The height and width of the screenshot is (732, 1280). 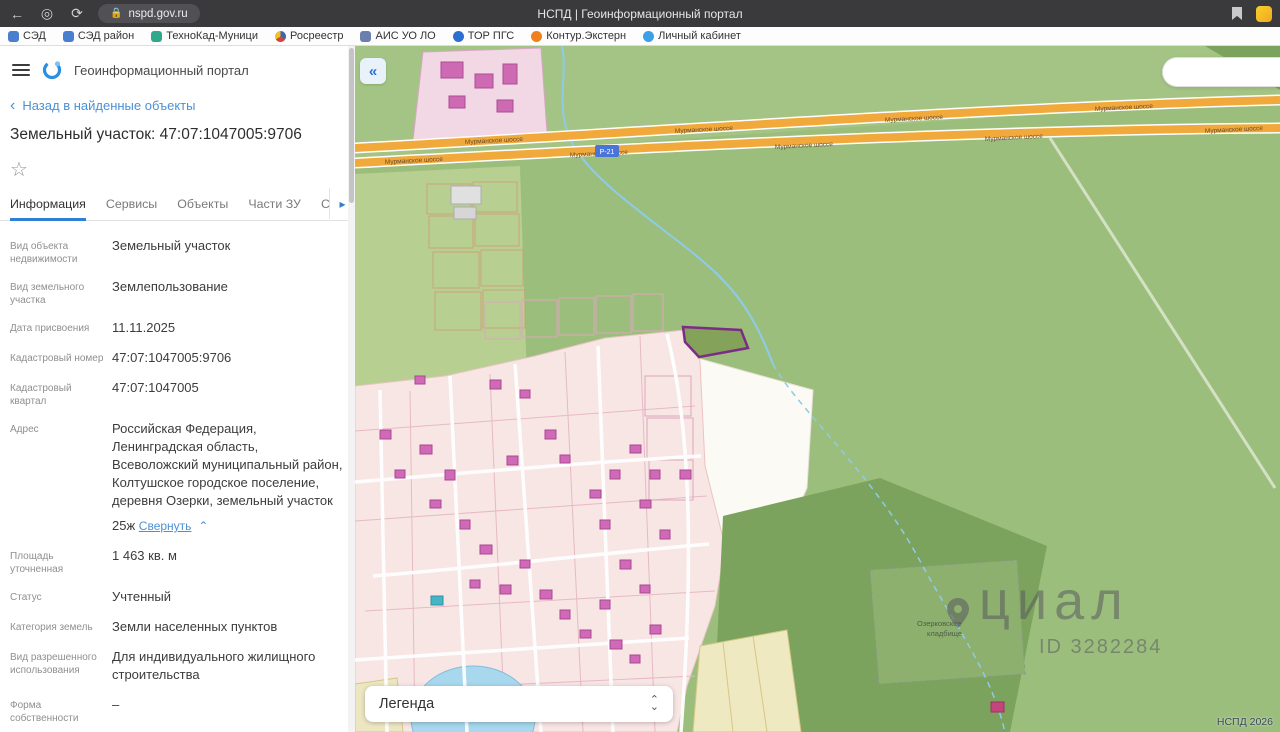 What do you see at coordinates (654, 703) in the screenshot?
I see `chevron-up-down-icon: ⌃ ⌄` at bounding box center [654, 703].